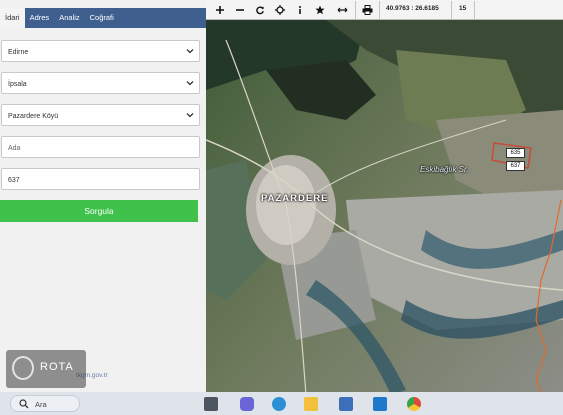  Describe the element at coordinates (24, 404) in the screenshot. I see `search-icon` at that location.